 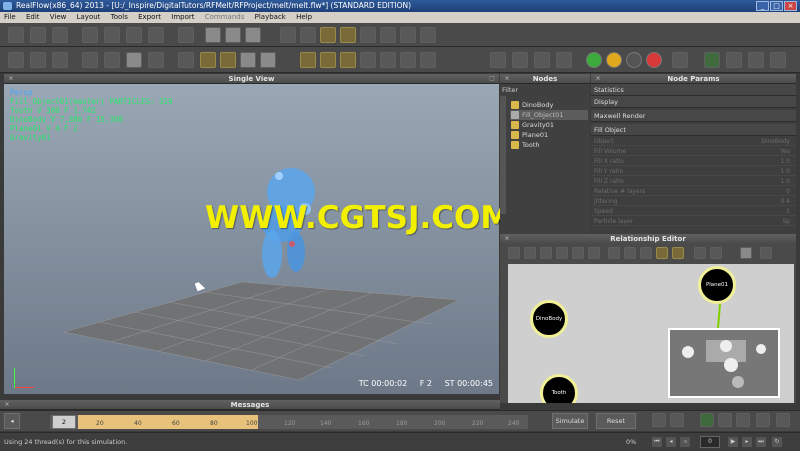 What do you see at coordinates (90, 35) in the screenshot?
I see `select-icon` at bounding box center [90, 35].